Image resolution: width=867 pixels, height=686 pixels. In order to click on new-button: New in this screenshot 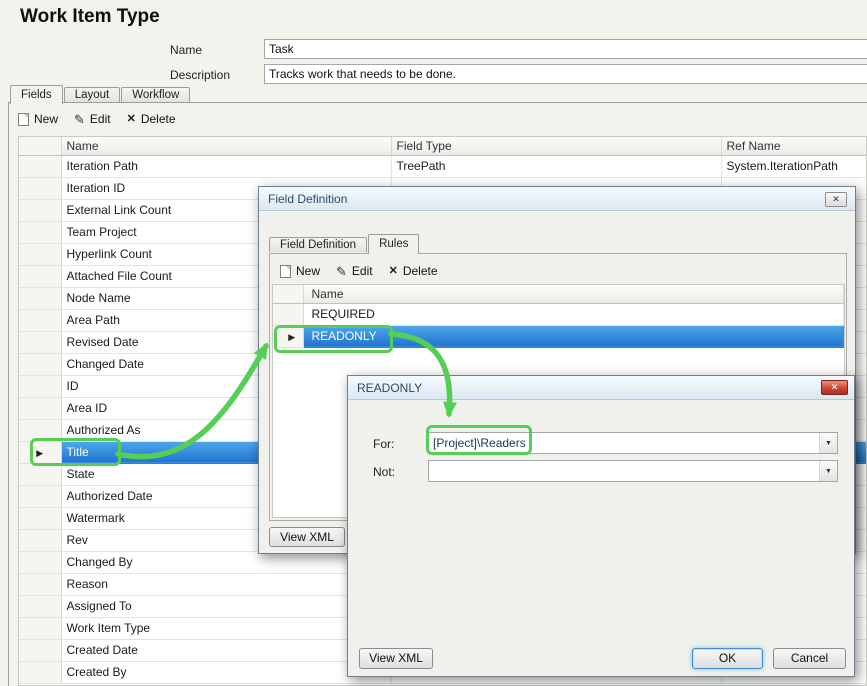, I will do `click(38, 119)`.